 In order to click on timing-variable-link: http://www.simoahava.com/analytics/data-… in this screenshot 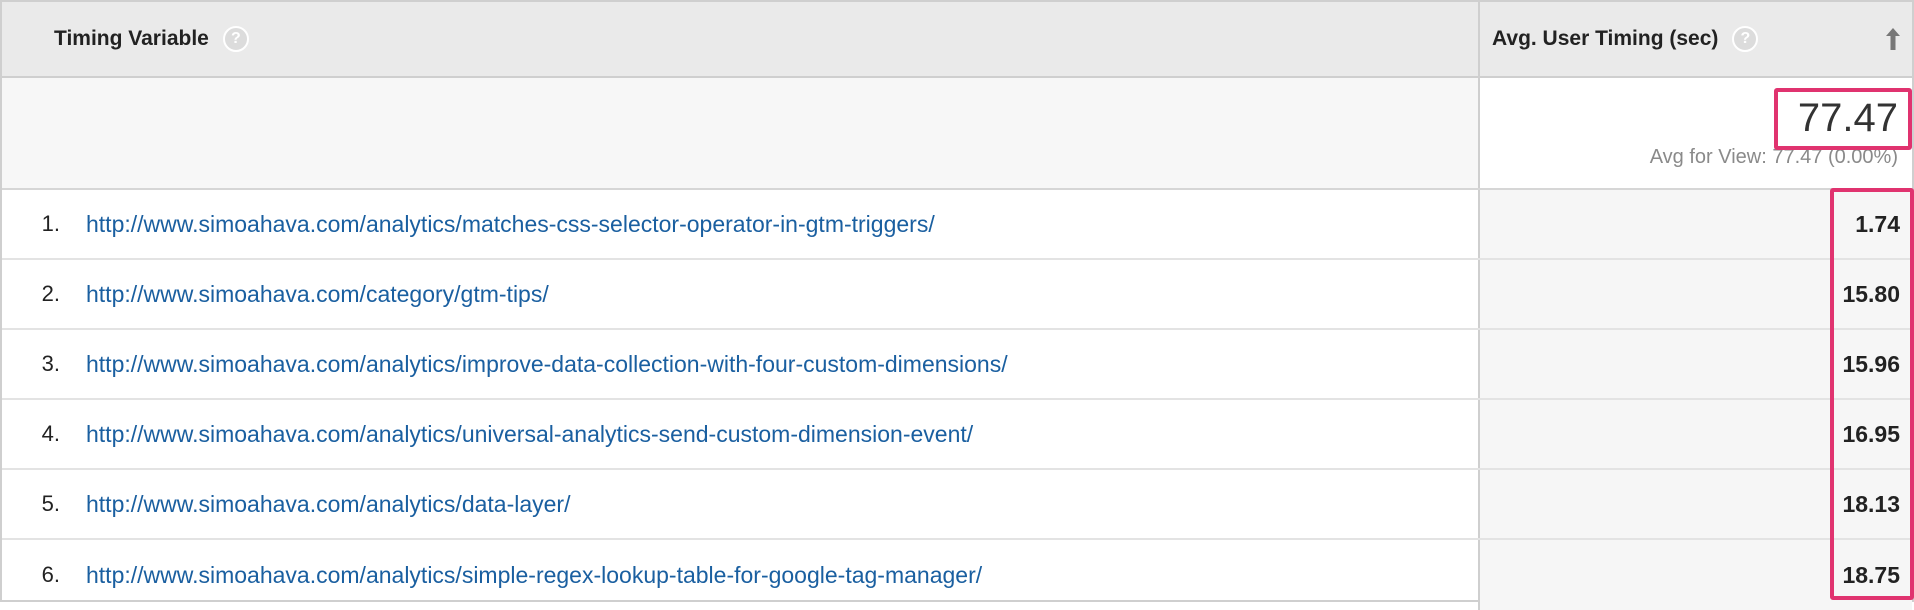, I will do `click(328, 504)`.